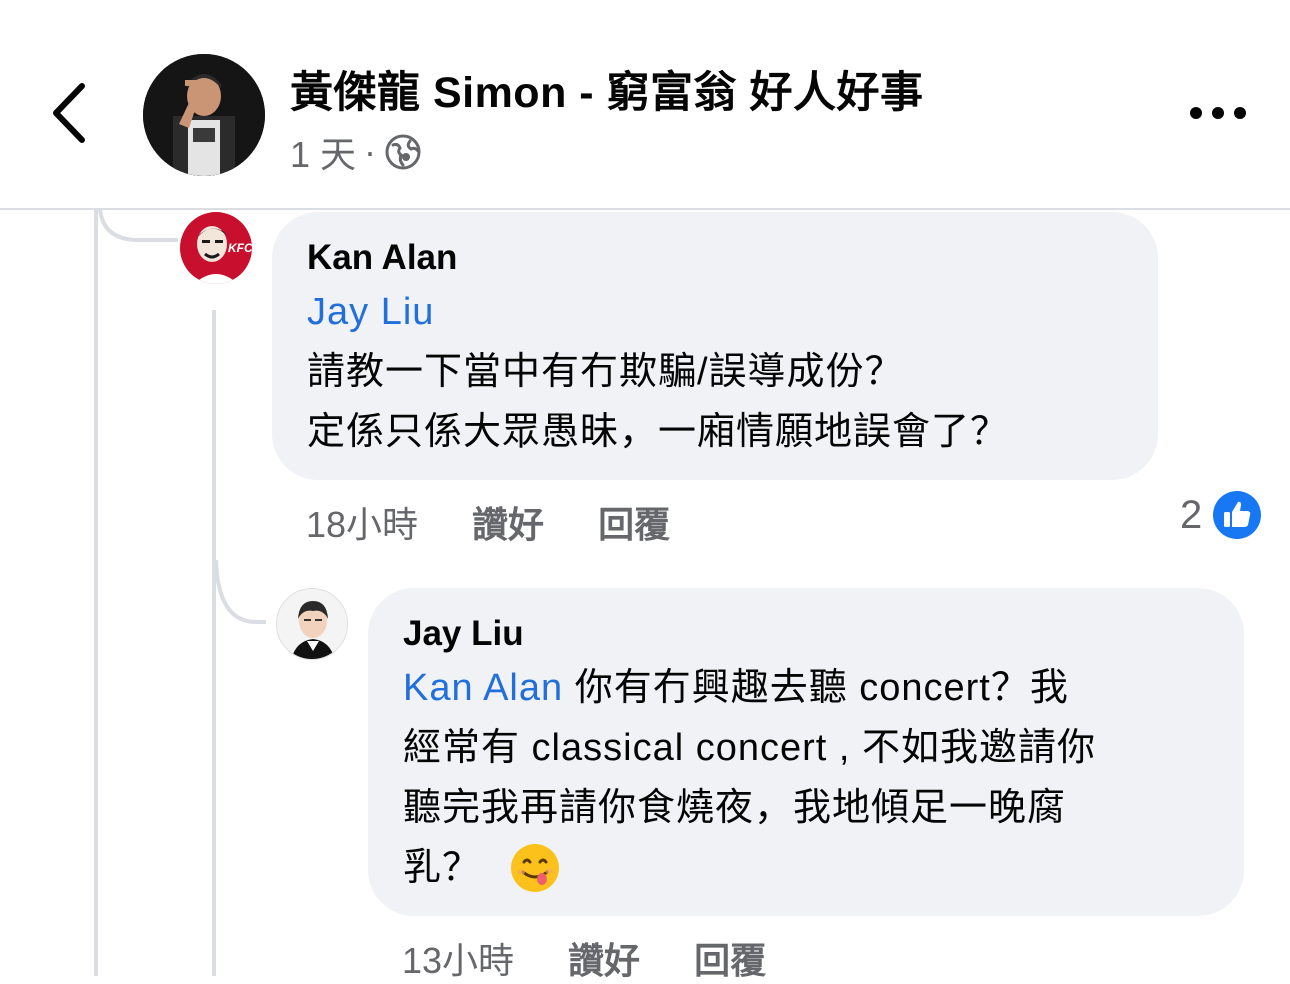 The width and height of the screenshot is (1290, 984). What do you see at coordinates (483, 688) in the screenshot?
I see `mention-link: Kan Alan` at bounding box center [483, 688].